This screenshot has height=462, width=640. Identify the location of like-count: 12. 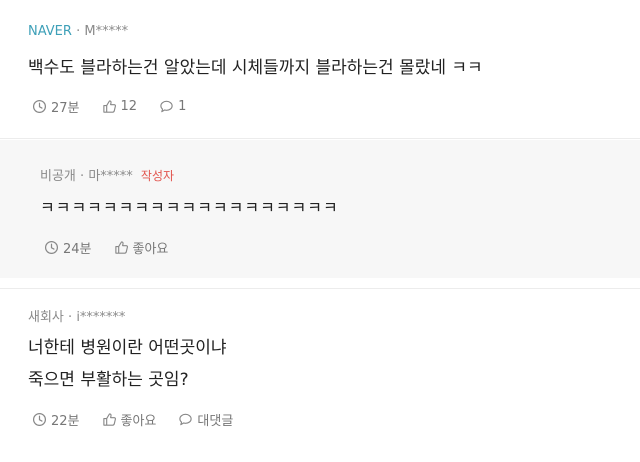
(129, 106).